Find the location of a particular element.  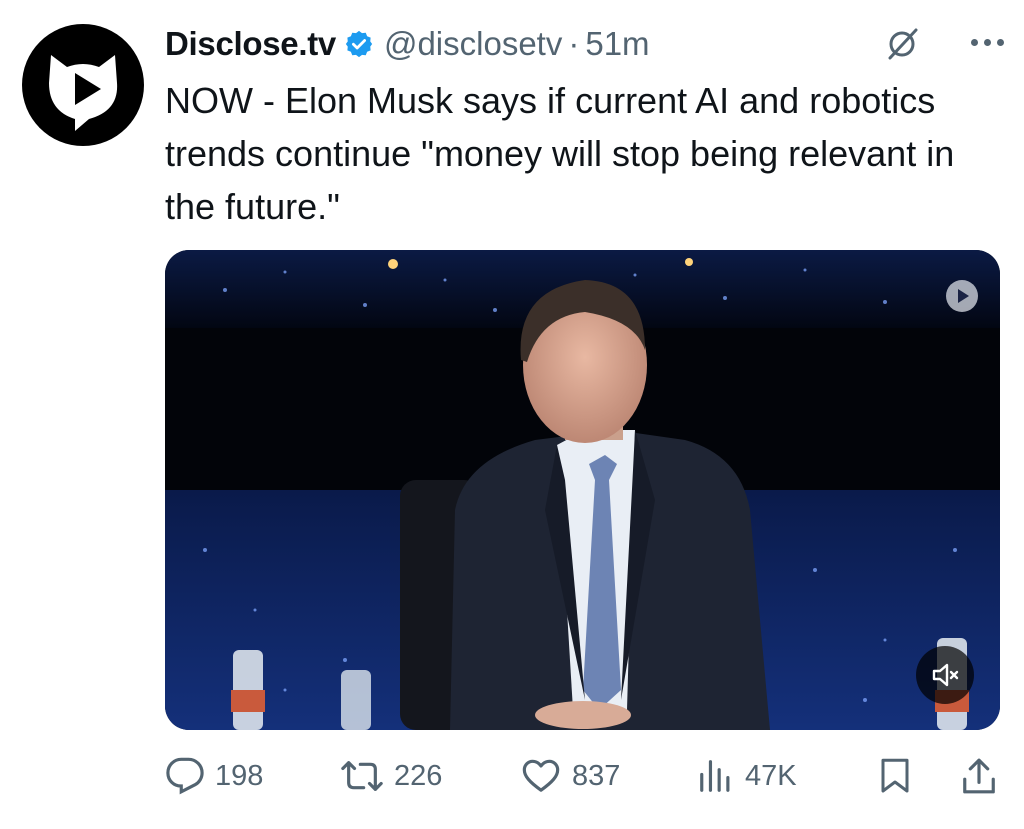

avatar is located at coordinates (83, 85).